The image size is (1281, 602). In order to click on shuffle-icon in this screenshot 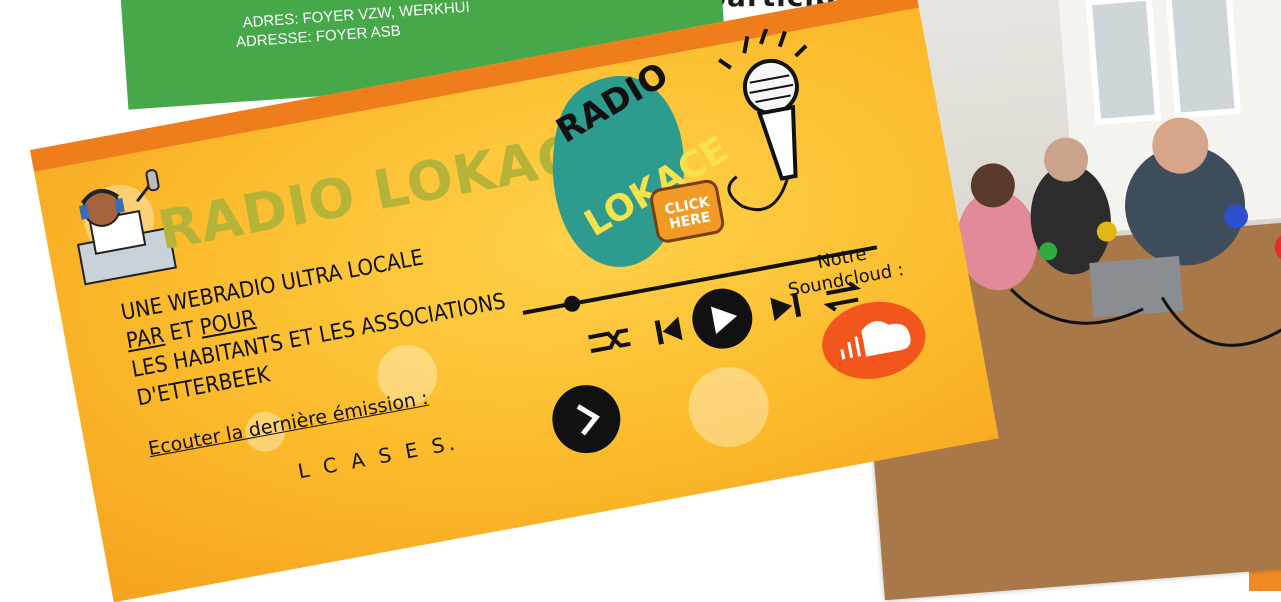, I will do `click(609, 341)`.